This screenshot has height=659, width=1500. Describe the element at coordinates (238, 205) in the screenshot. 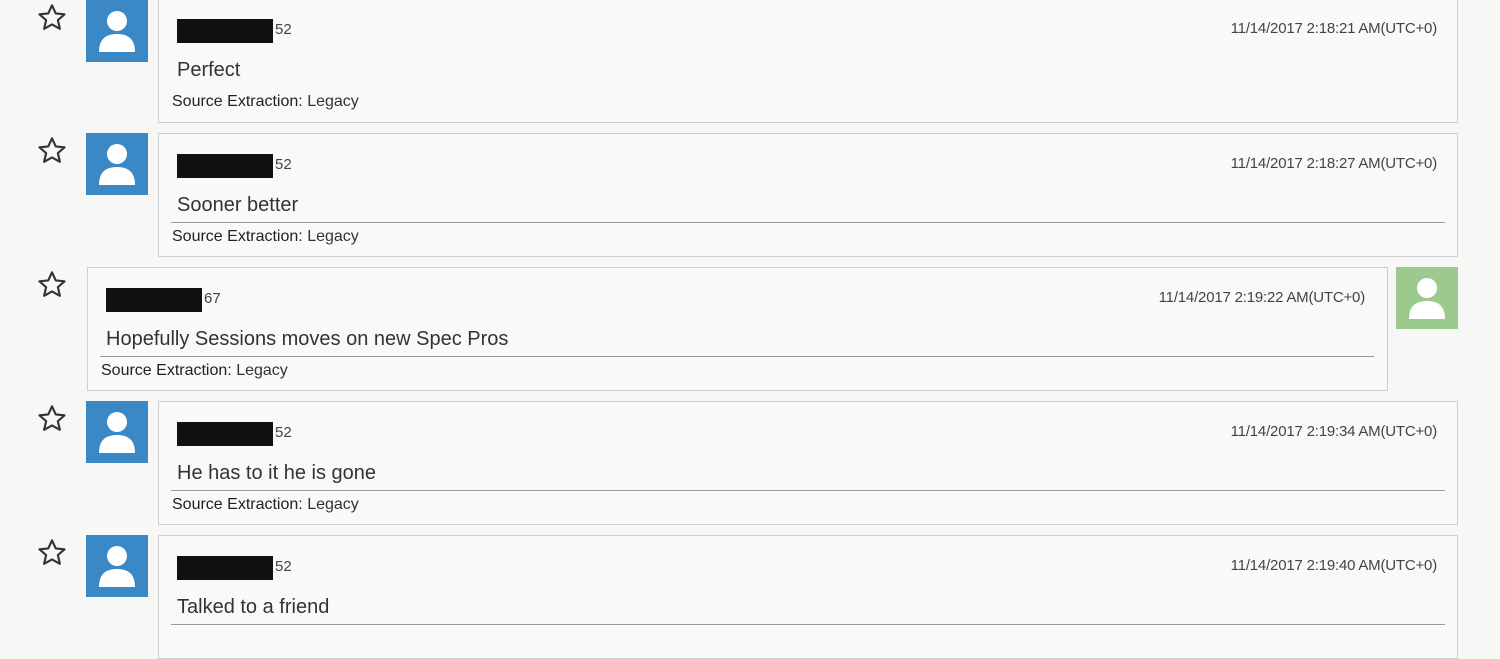

I see `message-text: Sooner better` at that location.